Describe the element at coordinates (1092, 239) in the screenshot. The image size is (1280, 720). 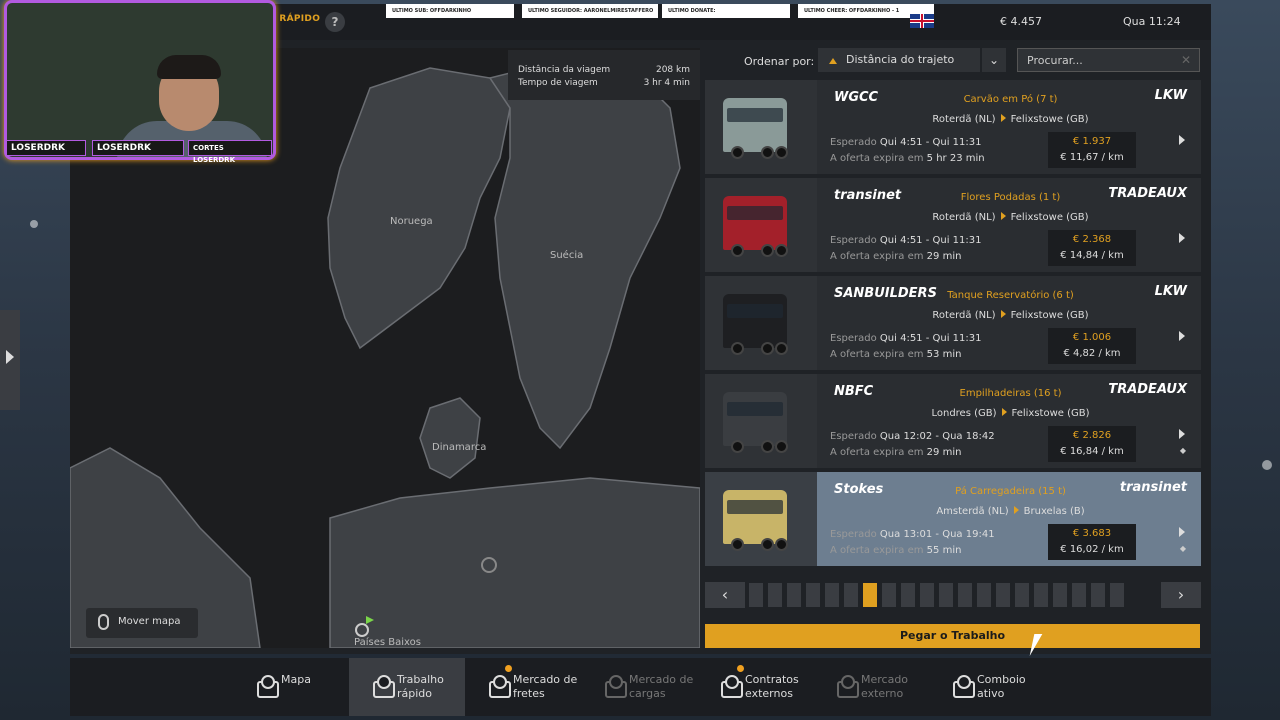
I see `job-price: € 2.368` at that location.